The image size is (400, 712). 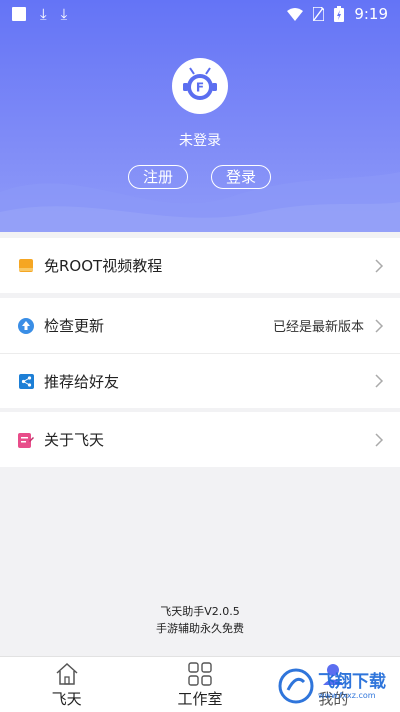 I want to click on tab-studio: 工作室, so click(x=199, y=684).